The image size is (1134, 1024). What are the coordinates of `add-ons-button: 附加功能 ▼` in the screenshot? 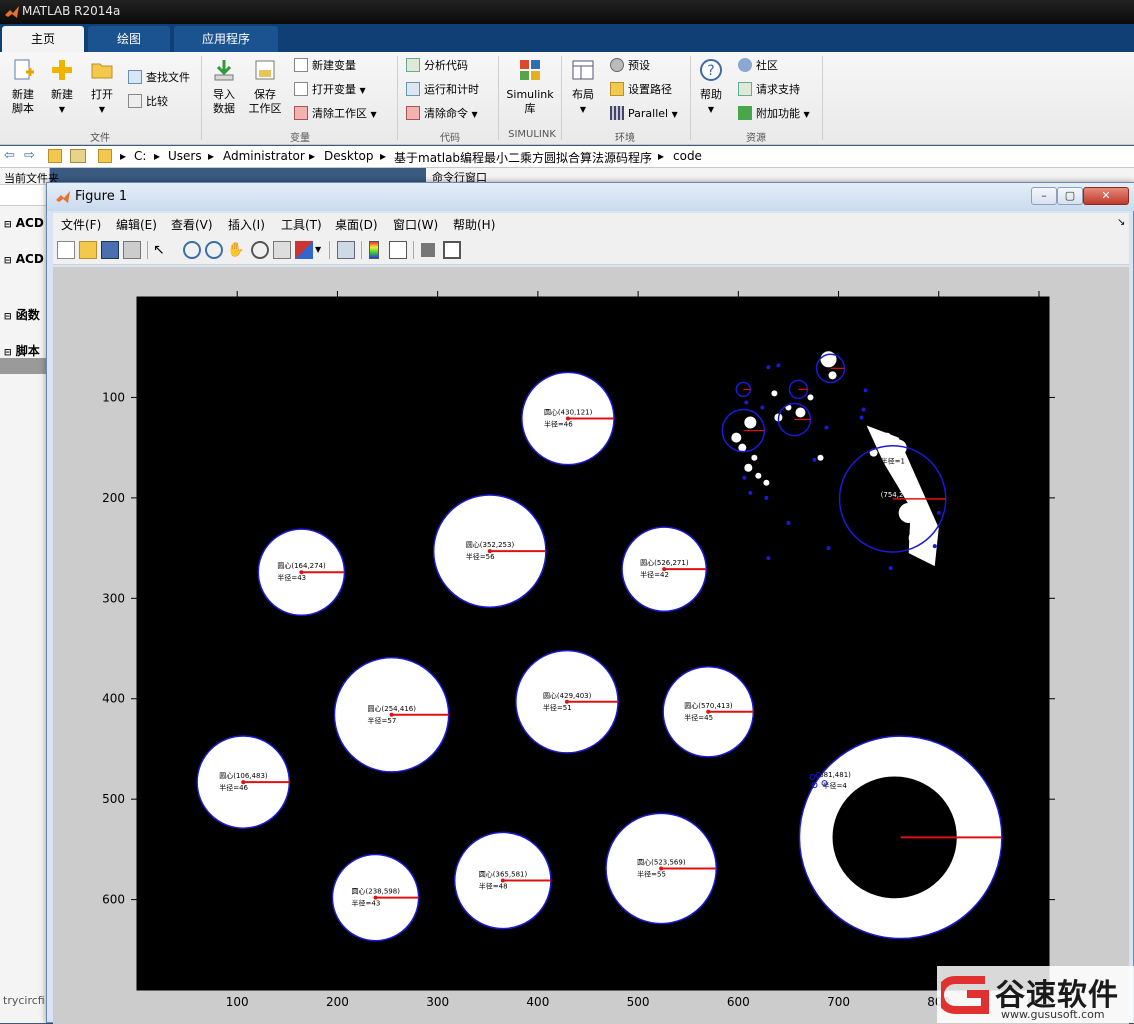 It's located at (774, 114).